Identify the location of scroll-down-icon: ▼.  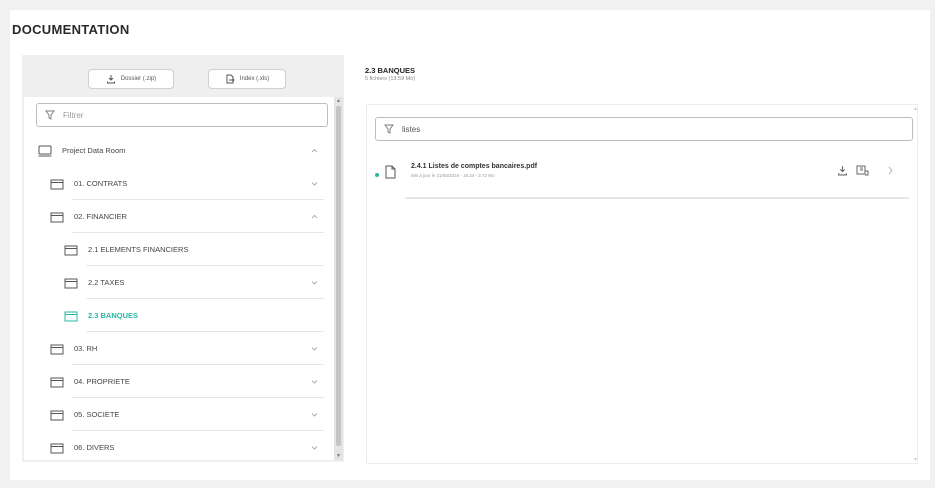
(338, 456).